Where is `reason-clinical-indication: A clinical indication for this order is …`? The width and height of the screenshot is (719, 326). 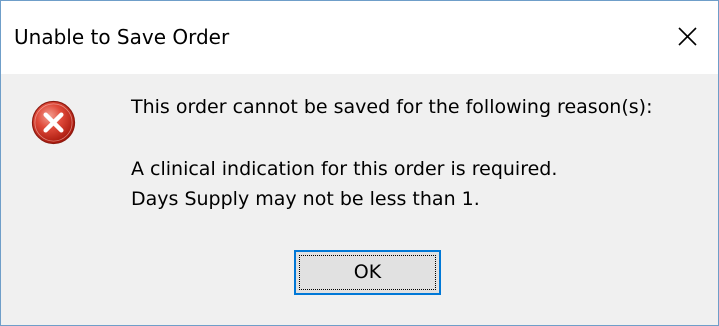 reason-clinical-indication: A clinical indication for this order is … is located at coordinates (344, 169).